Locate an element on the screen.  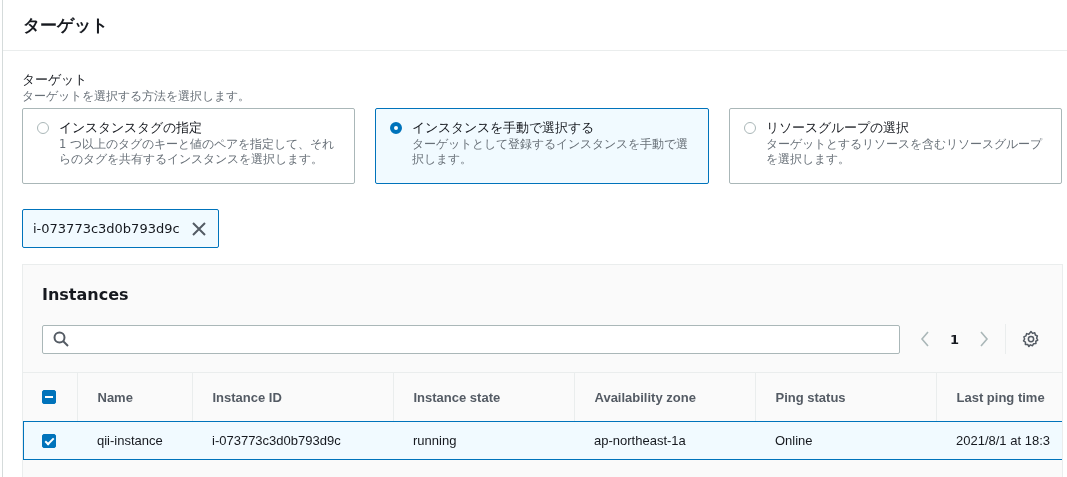
table-title: Instances is located at coordinates (85, 294).